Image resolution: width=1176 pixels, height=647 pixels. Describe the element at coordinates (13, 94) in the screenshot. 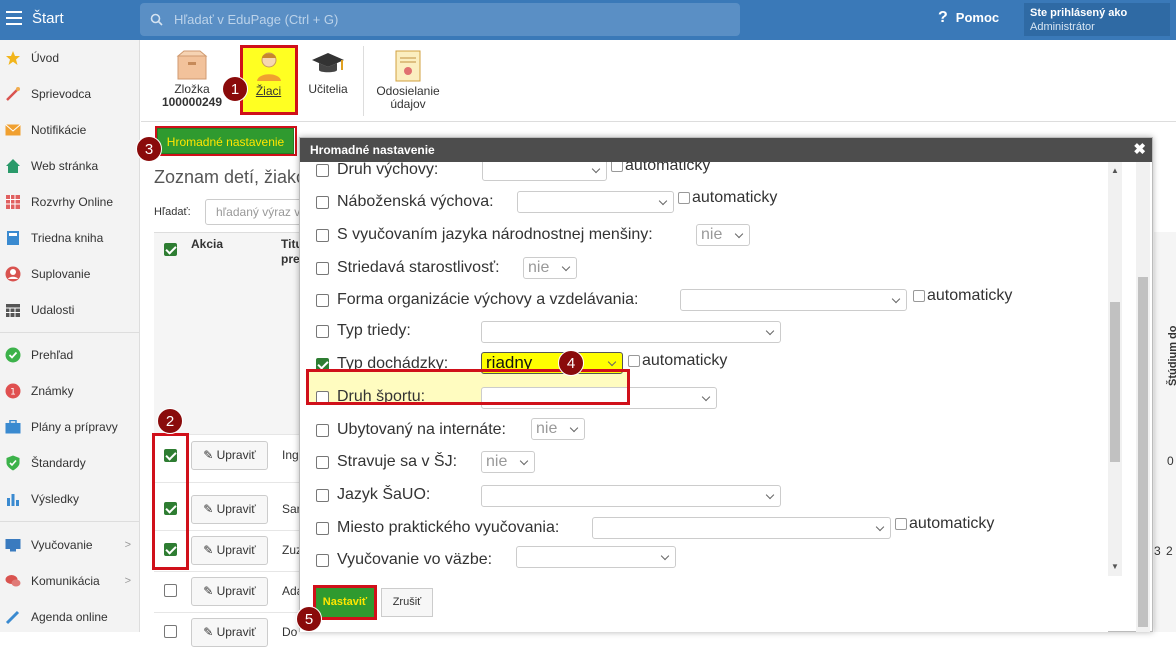

I see `wand-icon` at that location.